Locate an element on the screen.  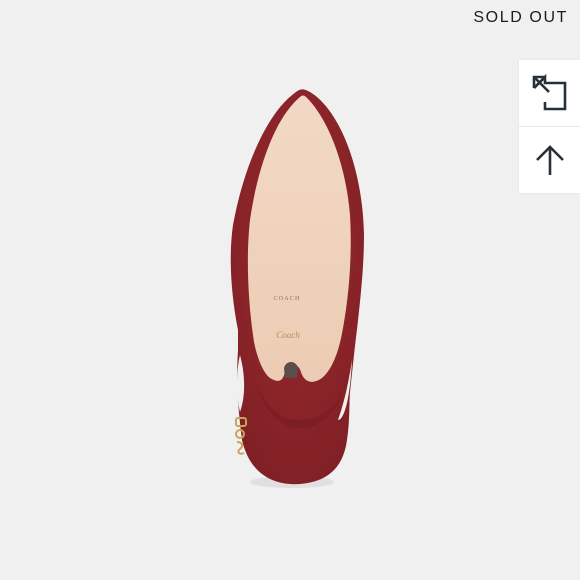
share-button is located at coordinates (549, 93).